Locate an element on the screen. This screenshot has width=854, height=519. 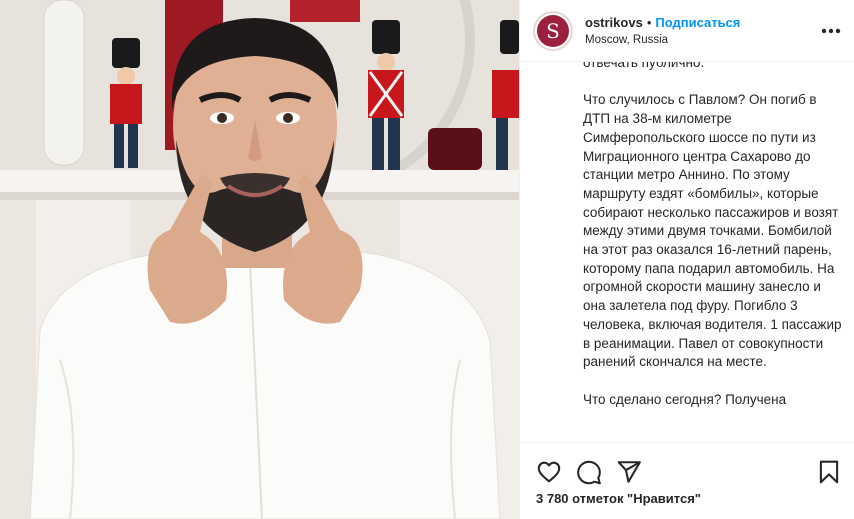
avatar-letter: S is located at coordinates (553, 30).